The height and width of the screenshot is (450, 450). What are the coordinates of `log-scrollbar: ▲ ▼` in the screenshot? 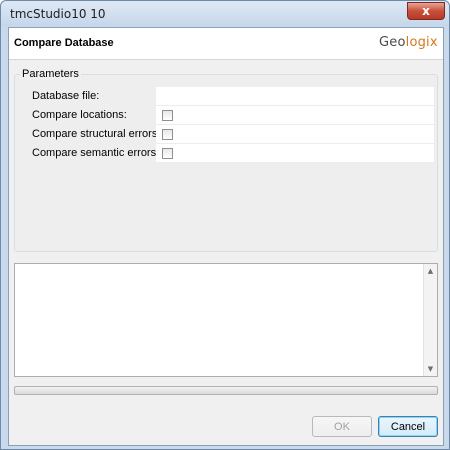 It's located at (430, 320).